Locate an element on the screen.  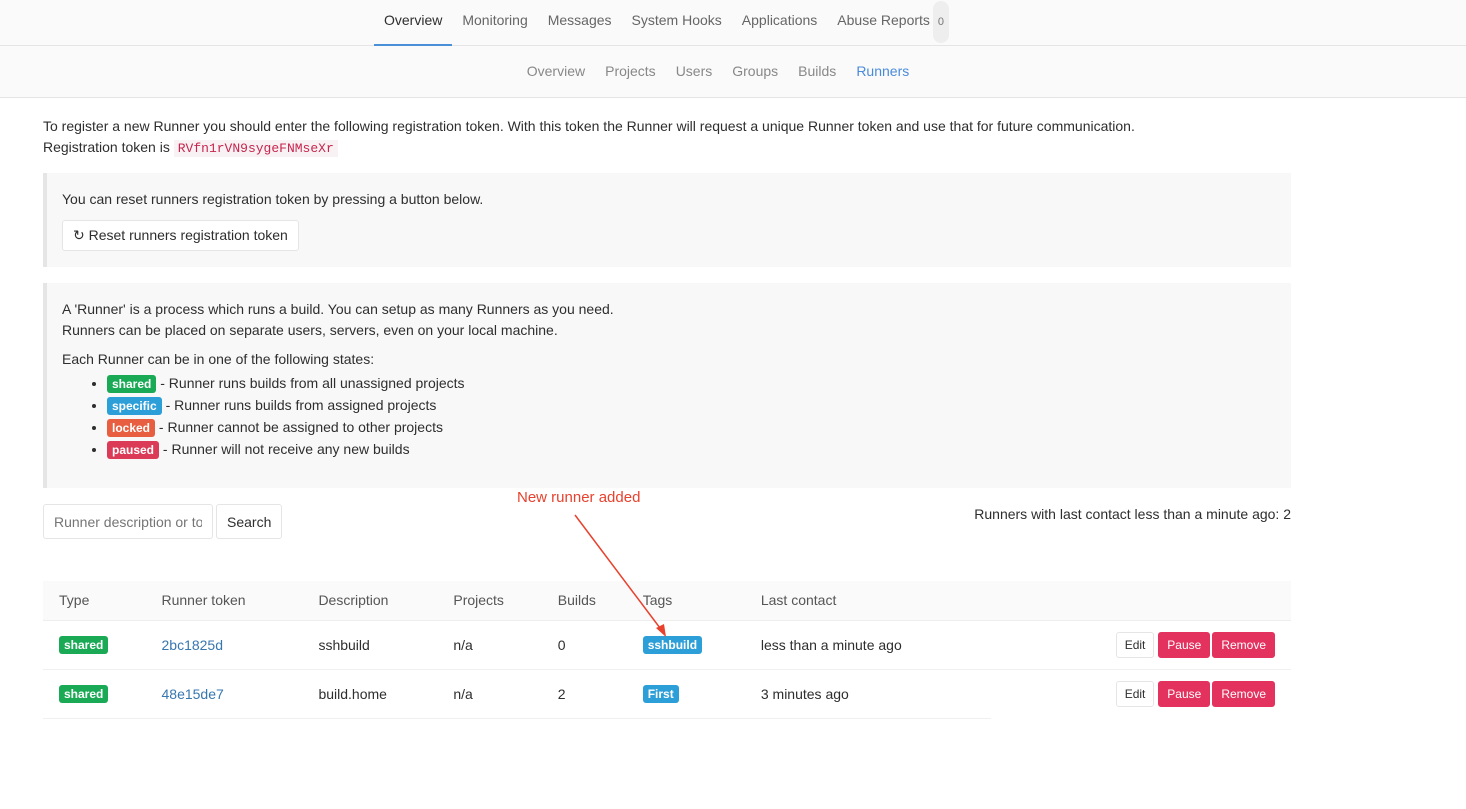
annotation-arrow-icon is located at coordinates (620, 575).